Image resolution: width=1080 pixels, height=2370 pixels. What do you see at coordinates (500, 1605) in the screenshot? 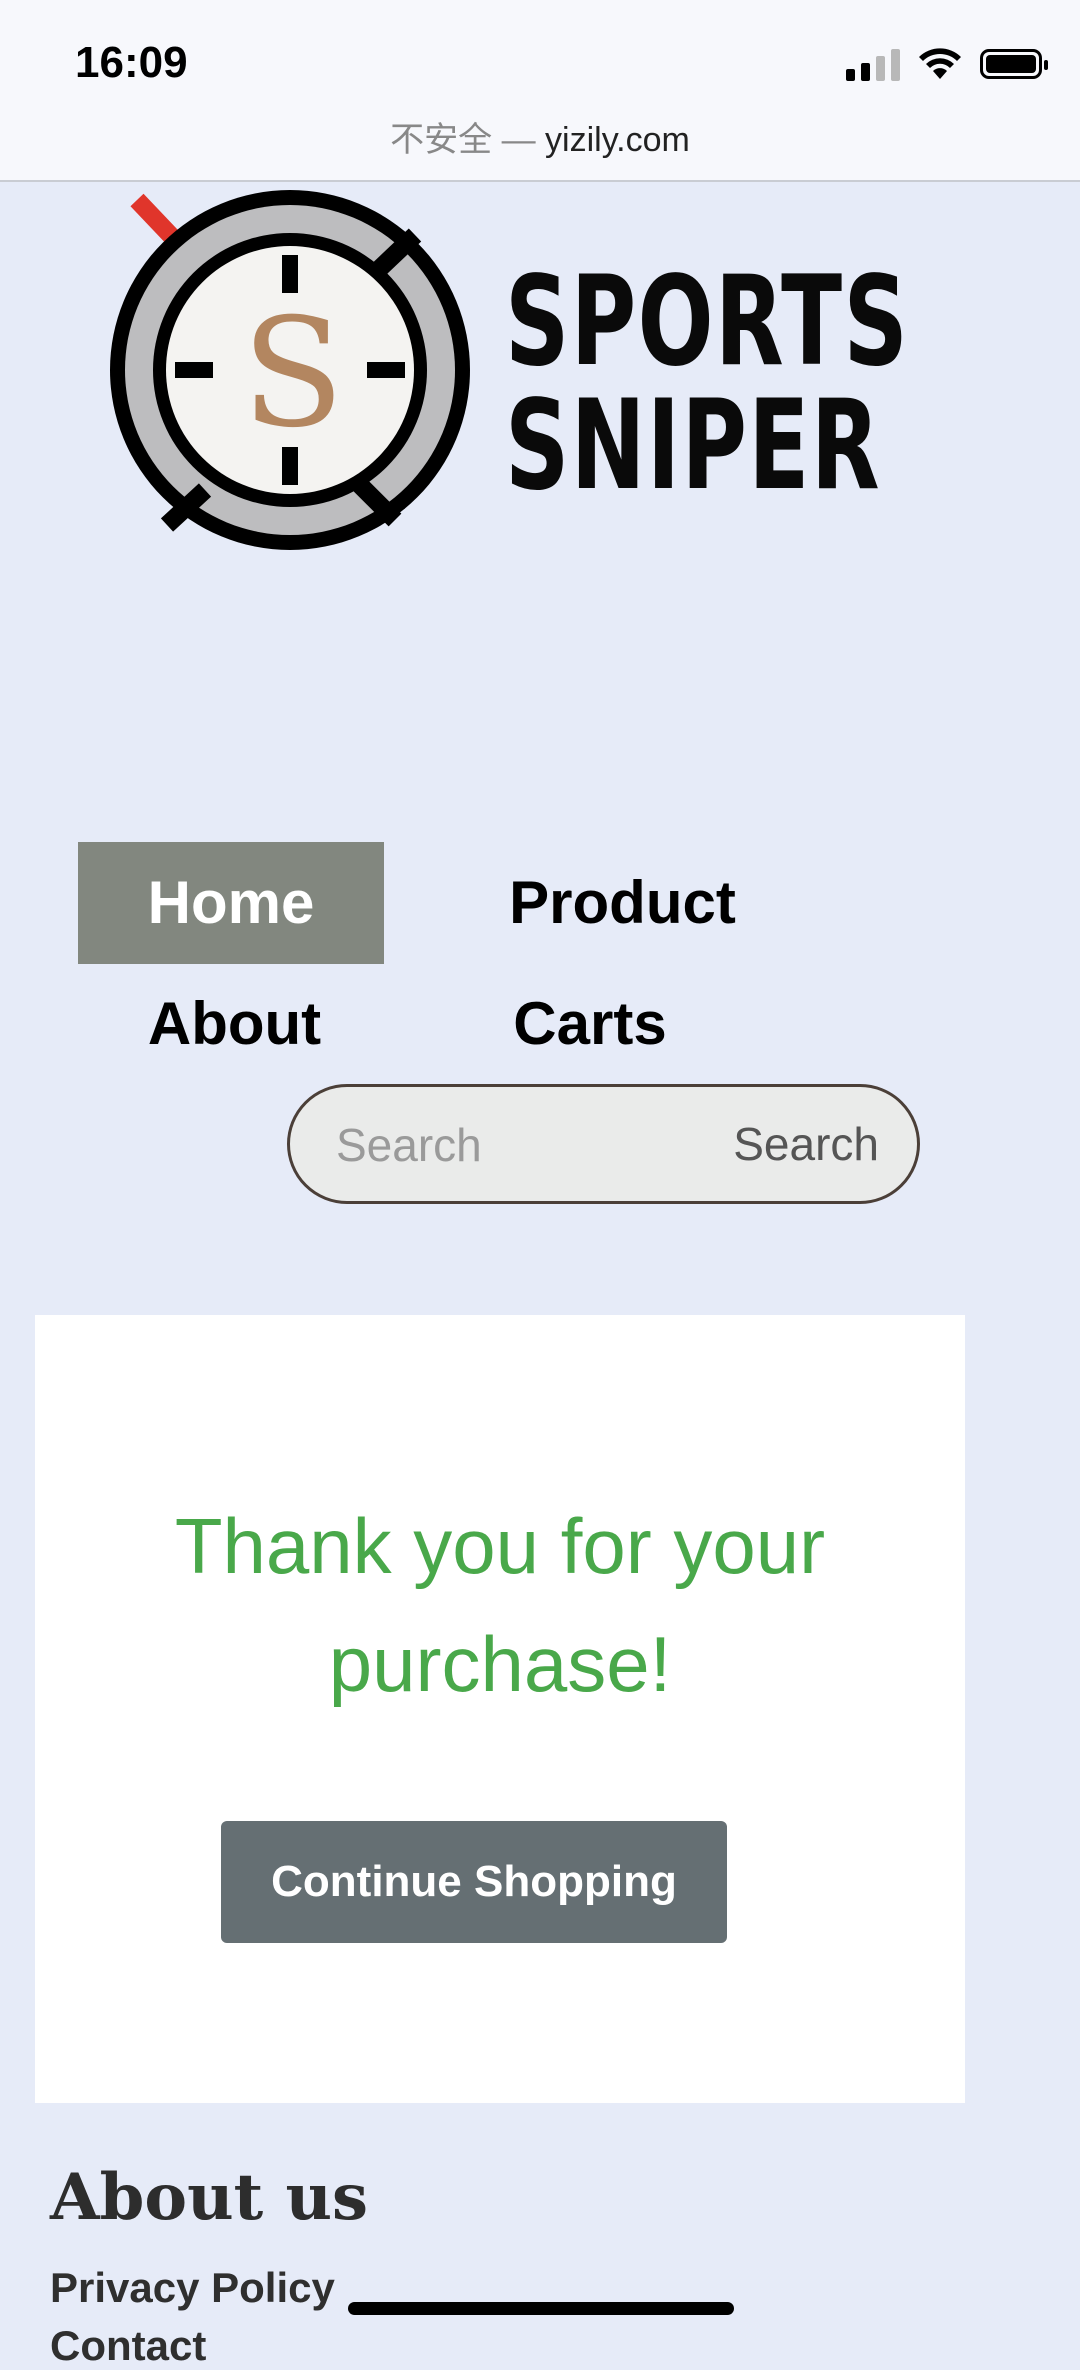
I see `thank-you-message: Thank you for your purchase!` at bounding box center [500, 1605].